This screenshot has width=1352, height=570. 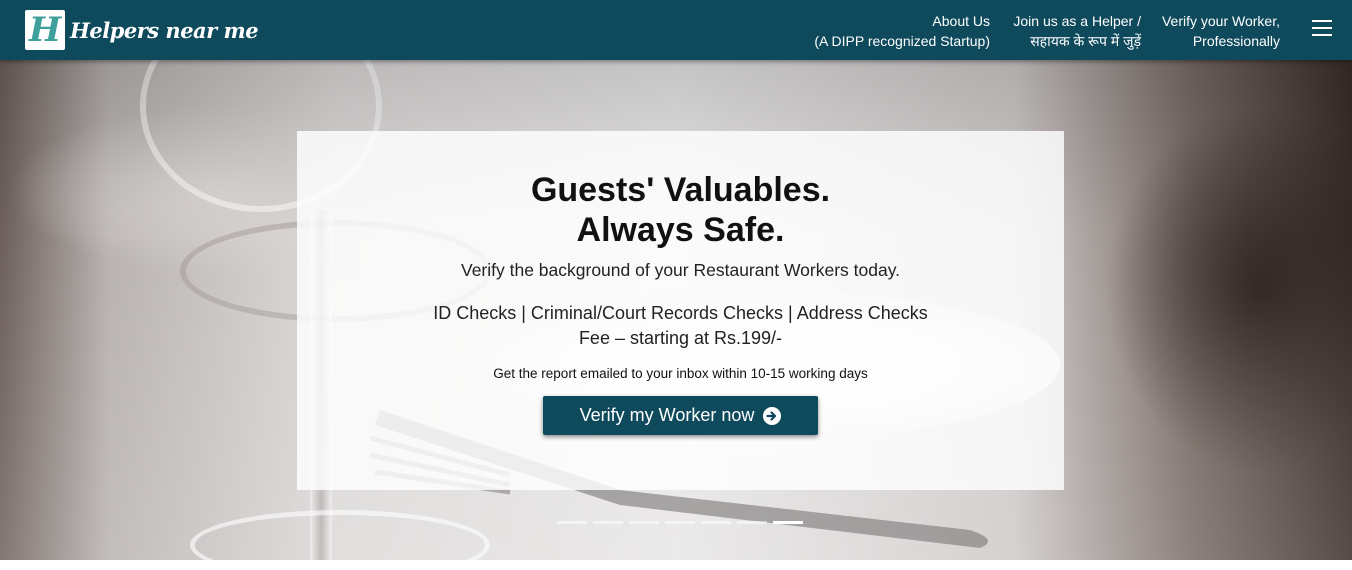 What do you see at coordinates (1085, 41) in the screenshot?
I see `nav-join-line2: सहायक के रूप में जुड़ें` at bounding box center [1085, 41].